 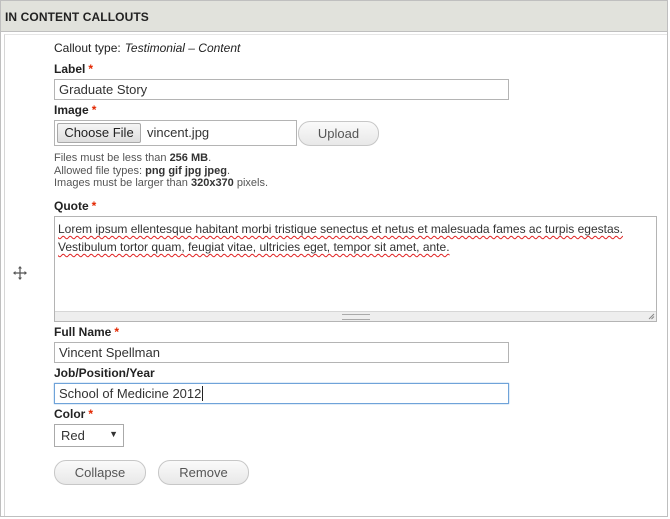 What do you see at coordinates (281, 393) in the screenshot?
I see `job-input: School of Medicine 2012` at bounding box center [281, 393].